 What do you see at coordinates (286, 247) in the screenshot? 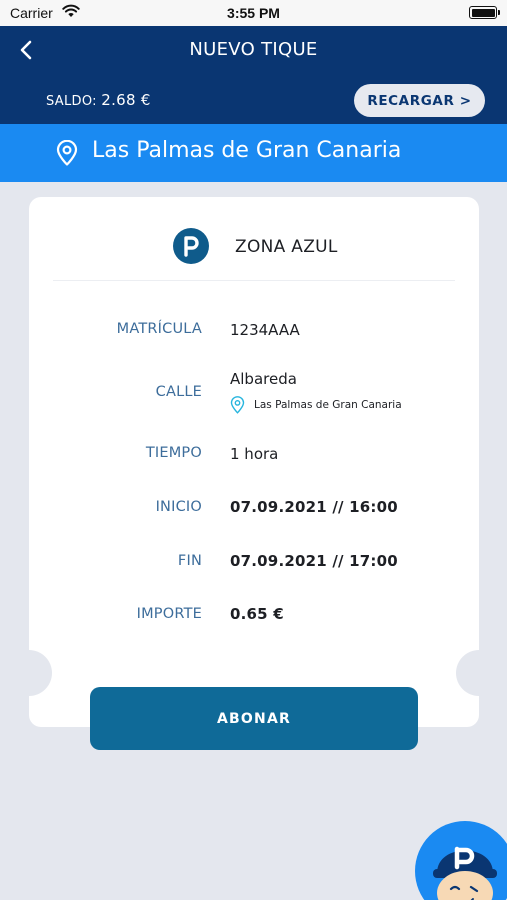
I see `zone-name: ZONA AZUL` at bounding box center [286, 247].